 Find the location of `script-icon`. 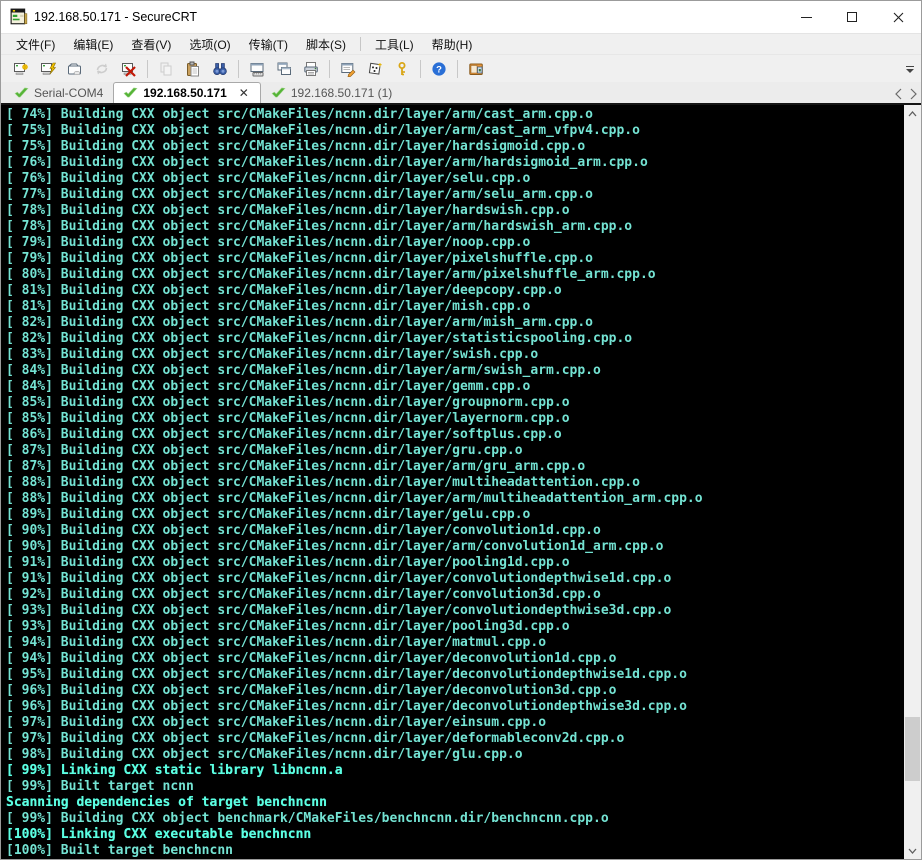

script-icon is located at coordinates (375, 69).